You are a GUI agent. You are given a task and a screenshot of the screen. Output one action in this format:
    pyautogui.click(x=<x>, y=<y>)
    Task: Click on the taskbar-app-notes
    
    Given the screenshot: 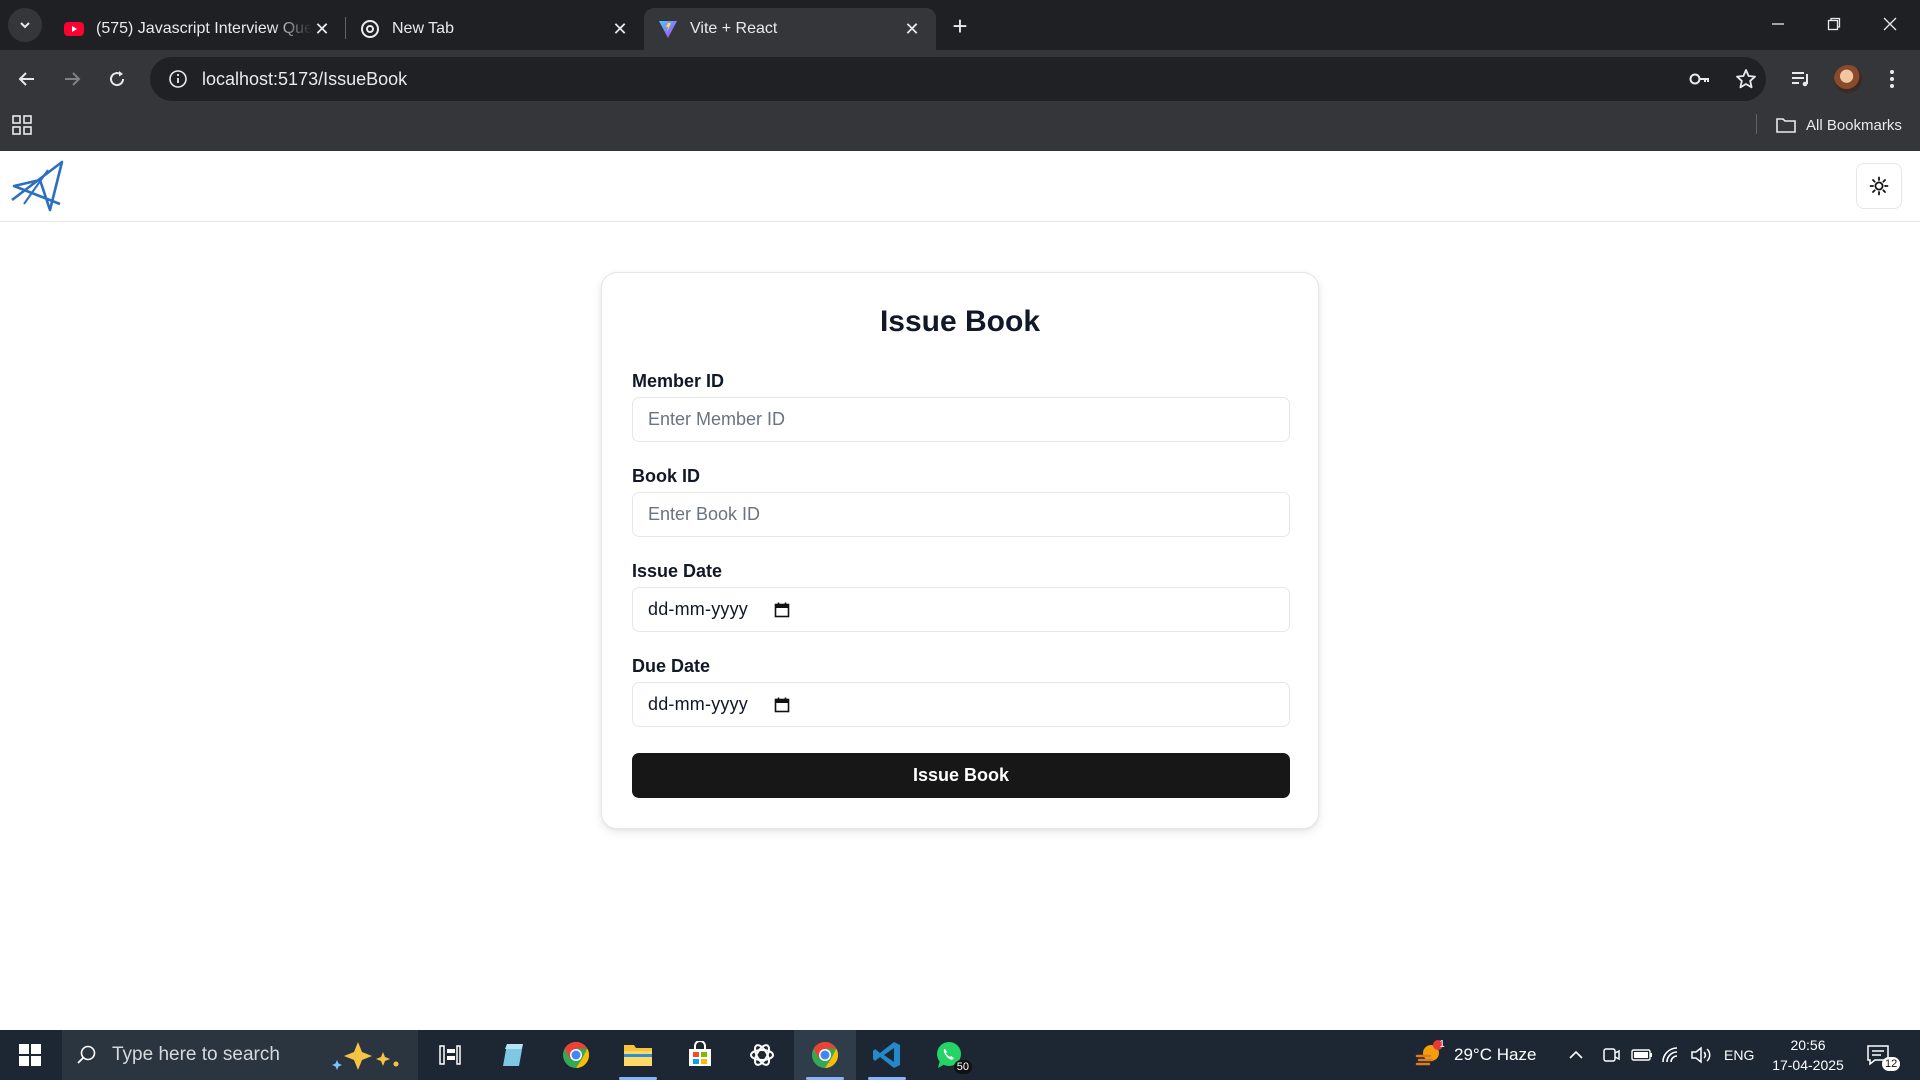 What is the action you would take?
    pyautogui.click(x=513, y=1055)
    